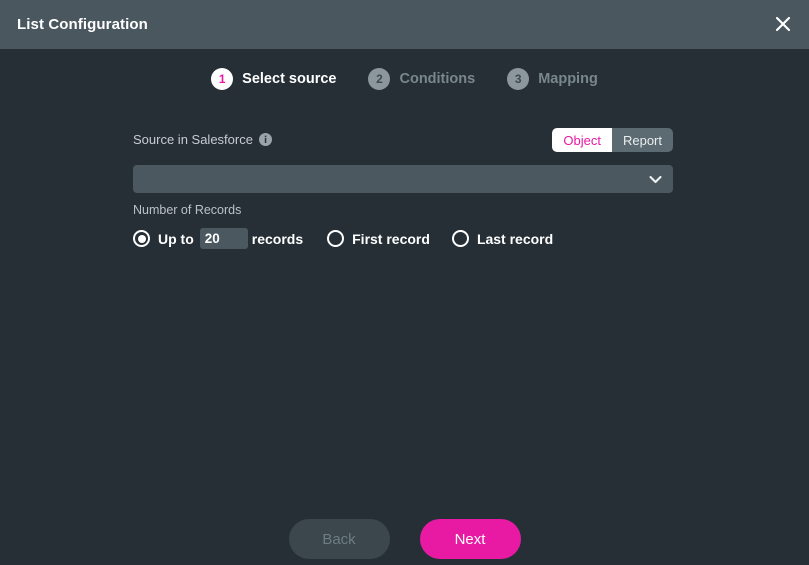 The image size is (809, 565). Describe the element at coordinates (223, 238) in the screenshot. I see `records-count-input` at that location.